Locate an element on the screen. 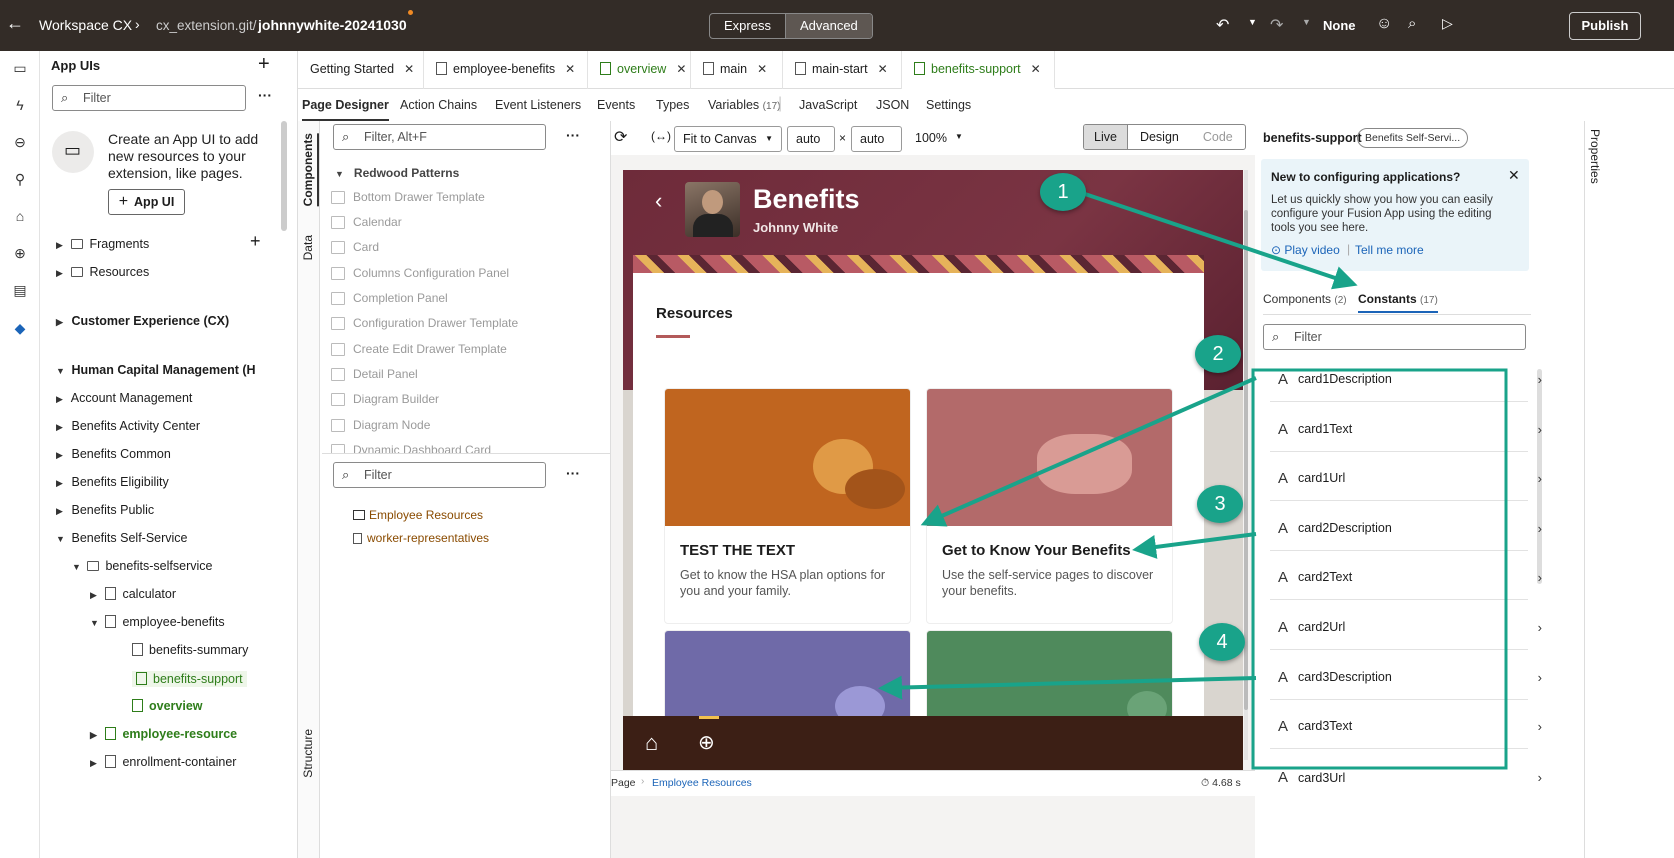  highlight-box is located at coordinates (1379, 569).